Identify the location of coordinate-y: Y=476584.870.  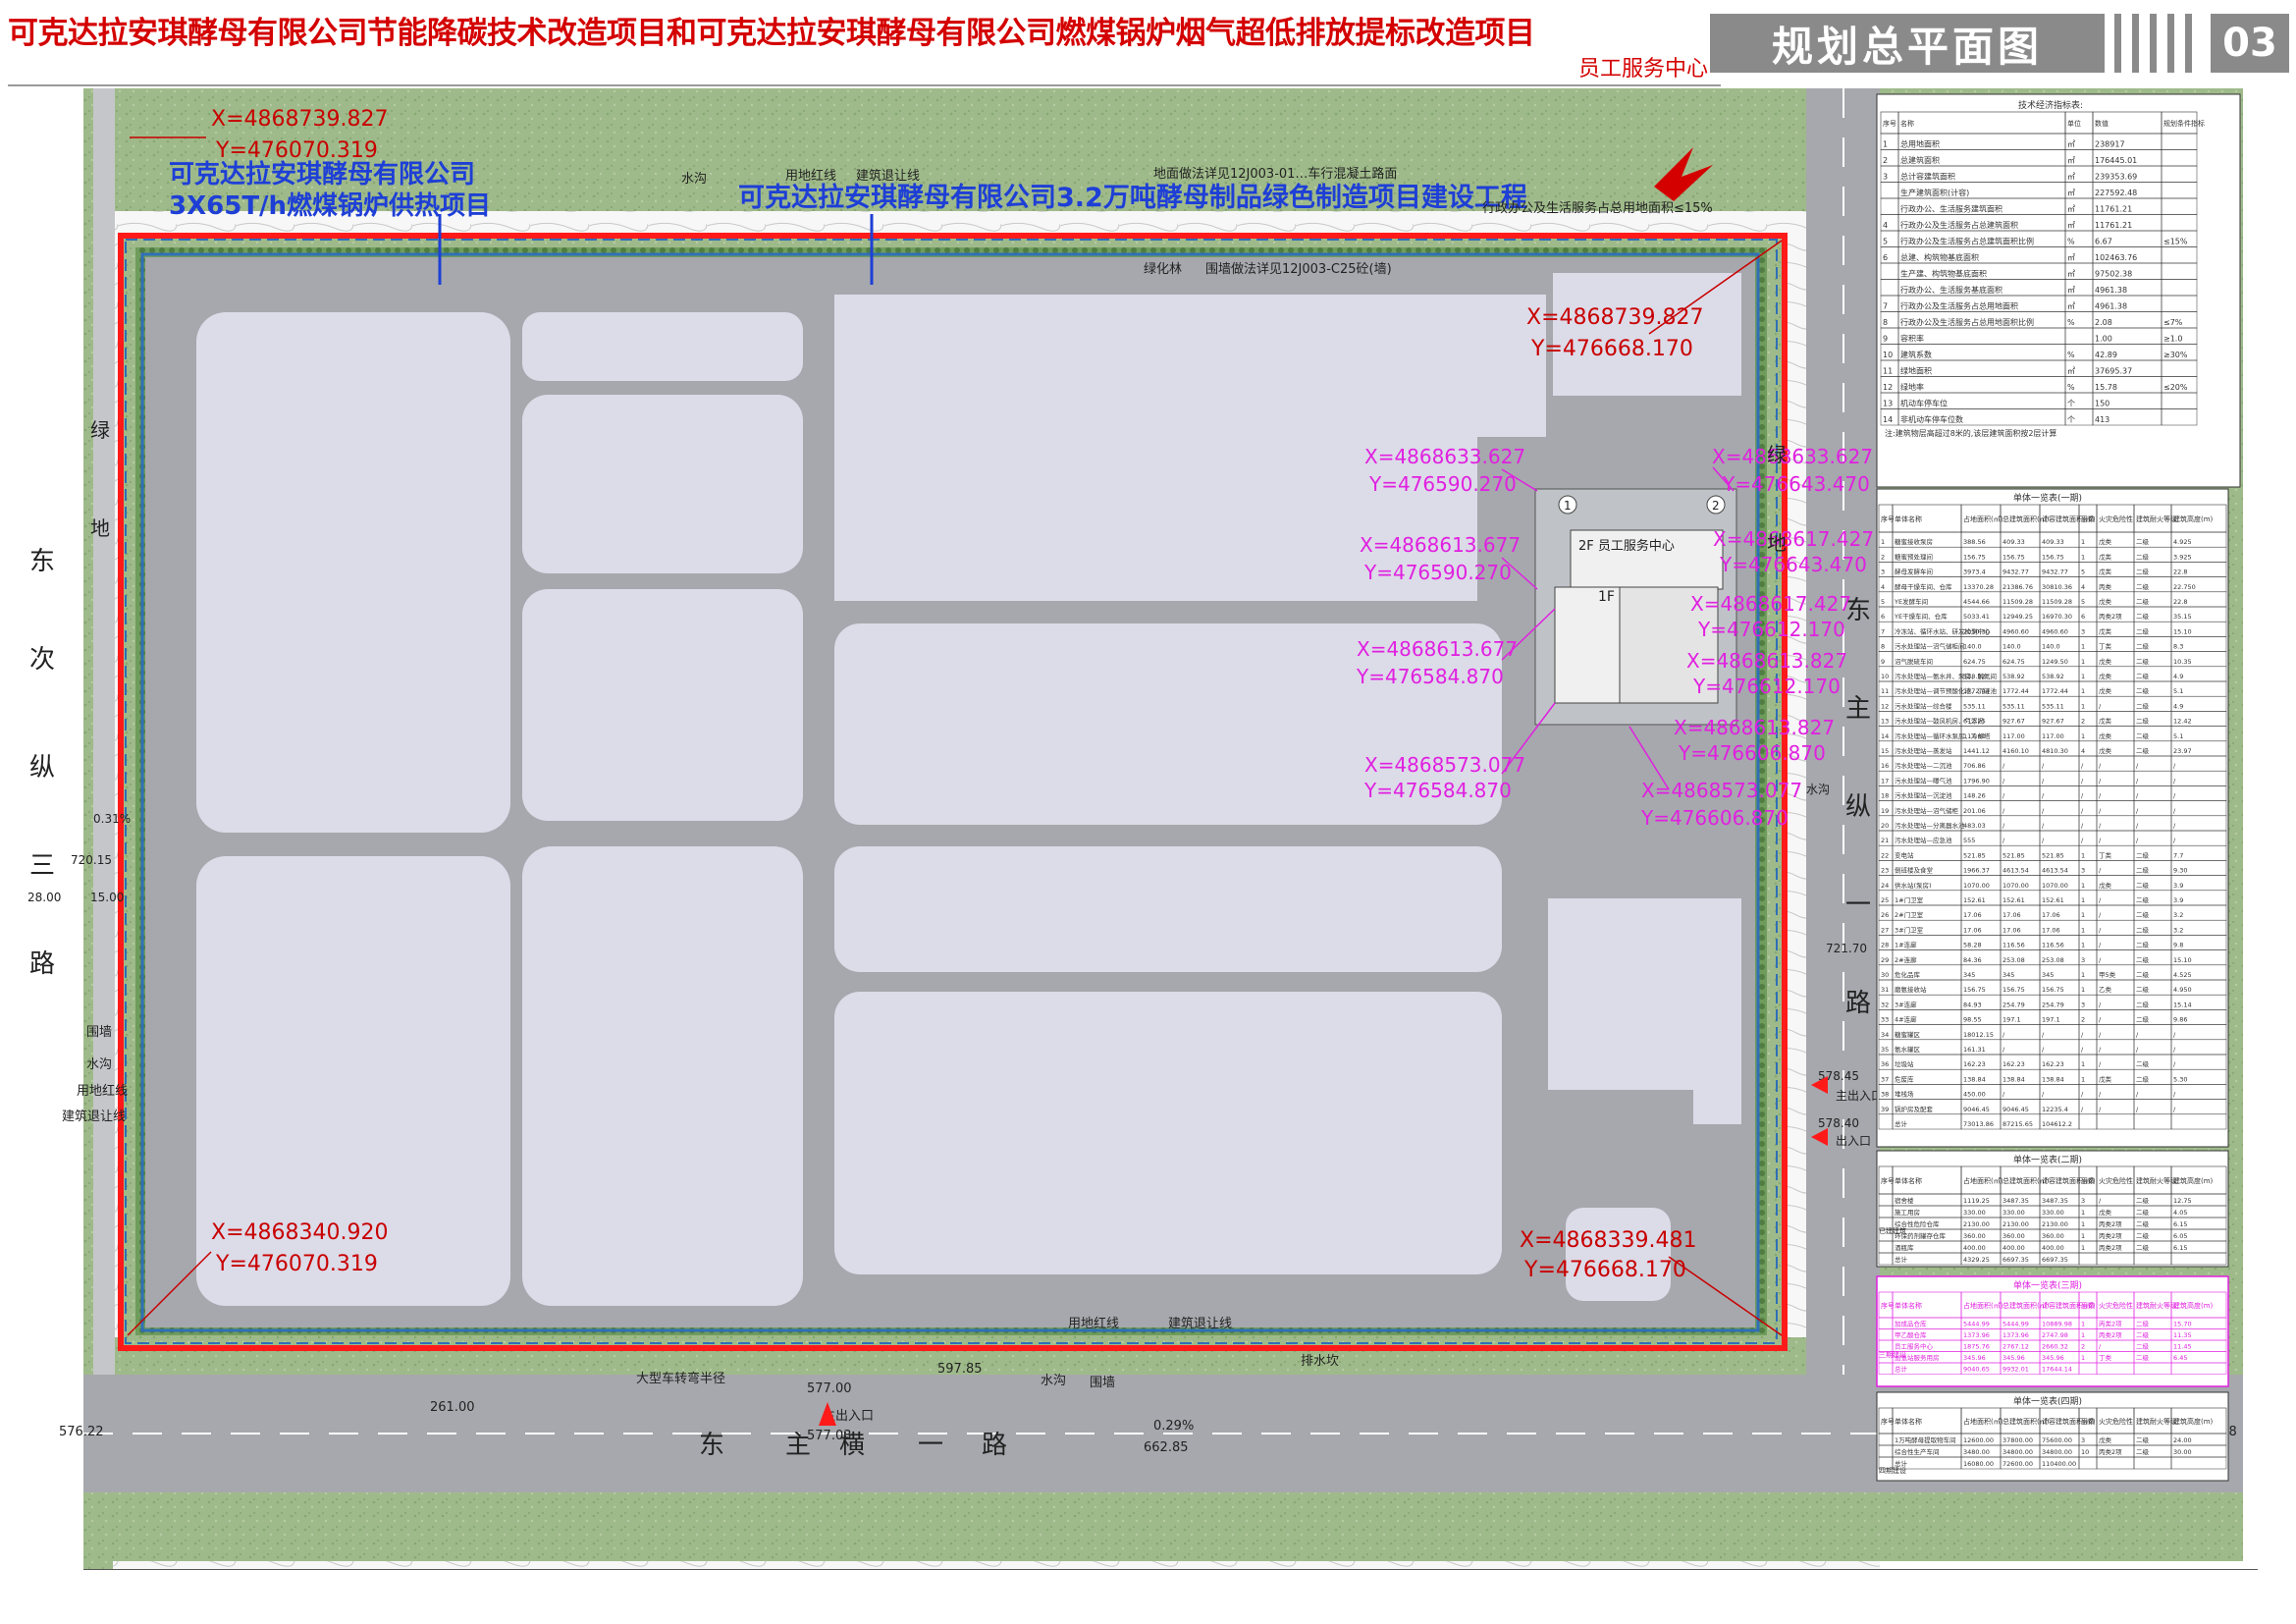
(1430, 676).